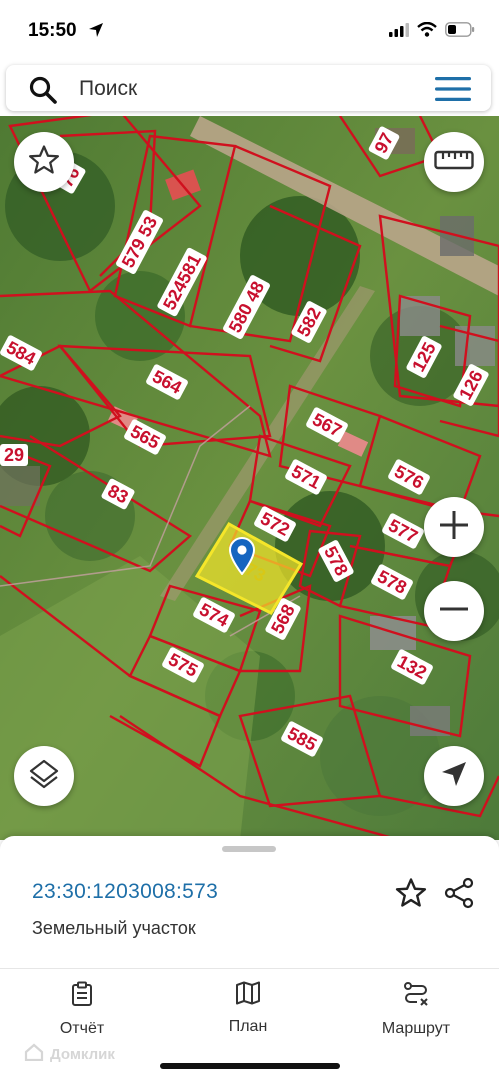  Describe the element at coordinates (460, 32) in the screenshot. I see `battery-icon` at that location.